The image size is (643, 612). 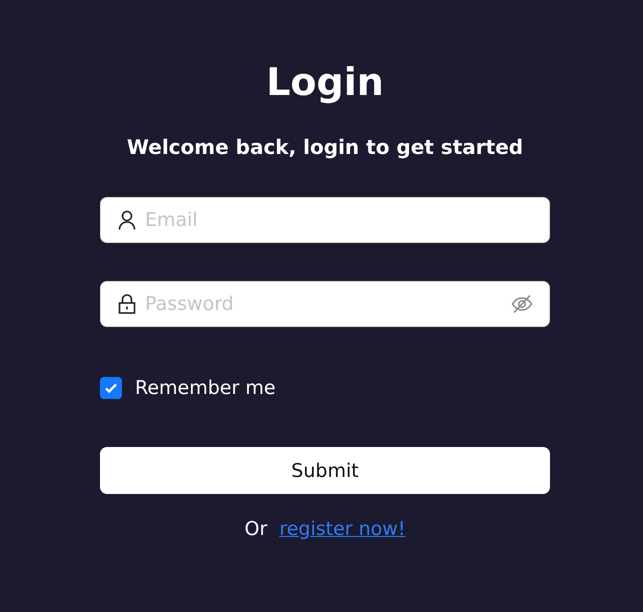 What do you see at coordinates (325, 304) in the screenshot?
I see `password-field: Password` at bounding box center [325, 304].